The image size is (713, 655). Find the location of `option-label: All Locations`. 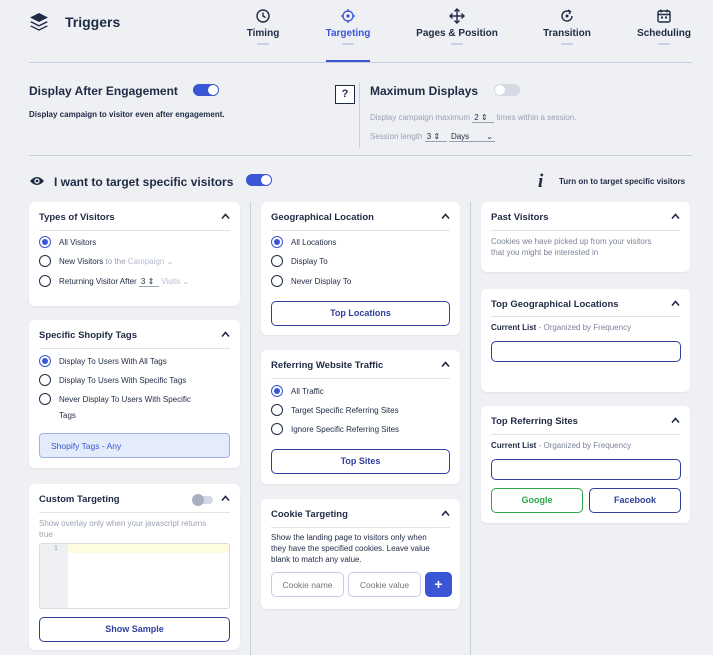

option-label: All Locations is located at coordinates (314, 242).